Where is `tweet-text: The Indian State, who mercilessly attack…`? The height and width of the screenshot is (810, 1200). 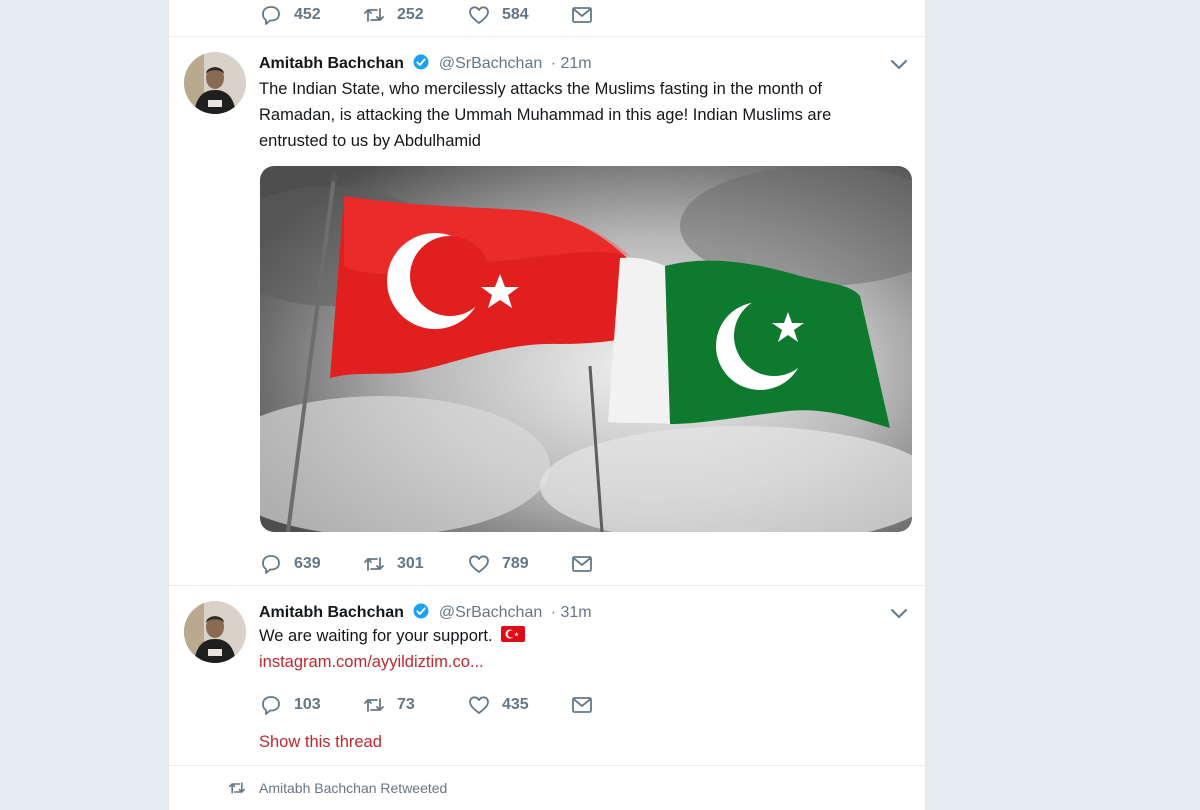
tweet-text: The Indian State, who mercilessly attack… is located at coordinates (545, 115).